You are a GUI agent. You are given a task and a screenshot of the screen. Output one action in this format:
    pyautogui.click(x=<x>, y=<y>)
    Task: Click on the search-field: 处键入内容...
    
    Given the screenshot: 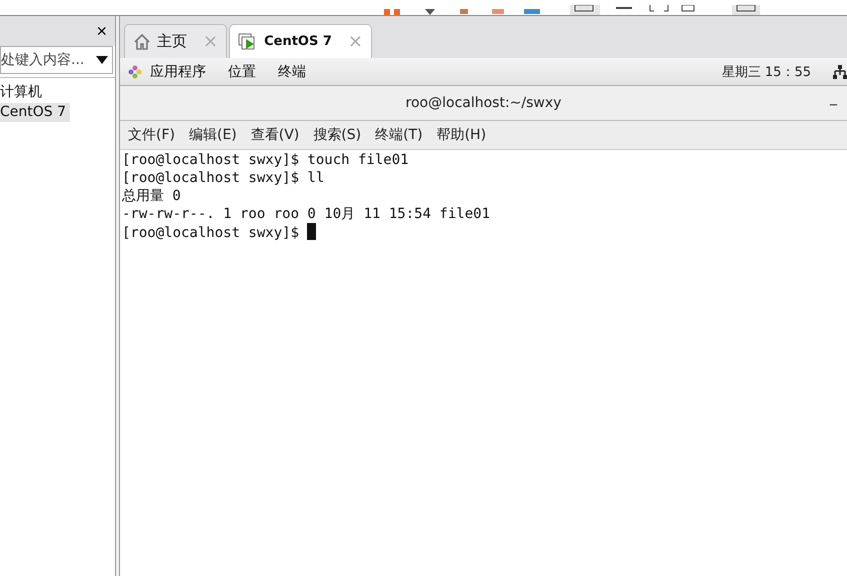 What is the action you would take?
    pyautogui.click(x=56, y=60)
    